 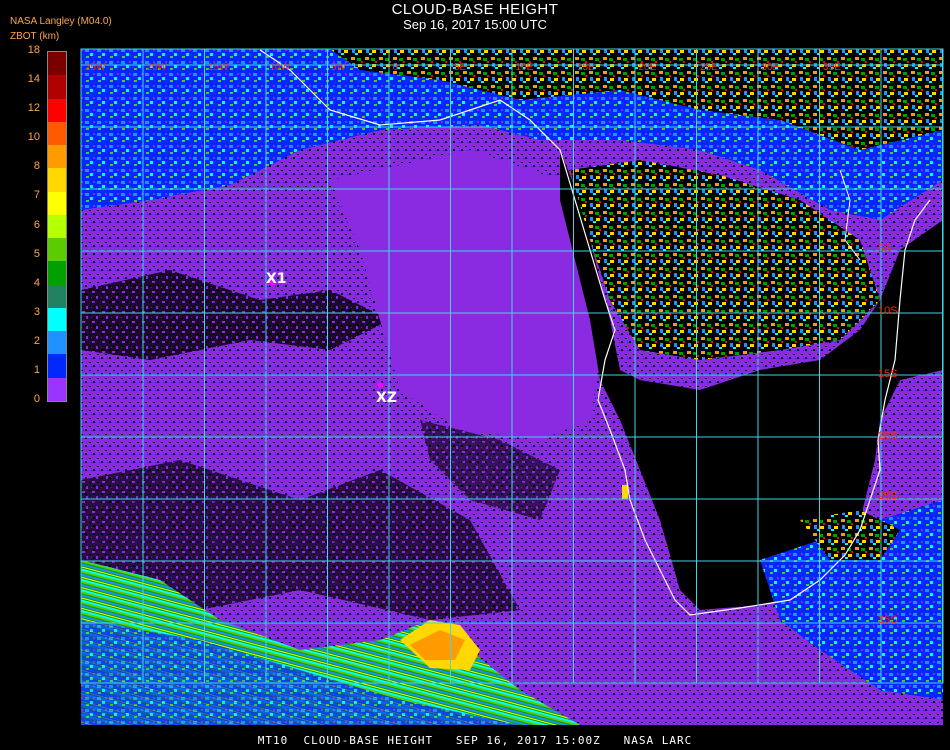 I want to click on lon-label: 20E, so click(x=648, y=67).